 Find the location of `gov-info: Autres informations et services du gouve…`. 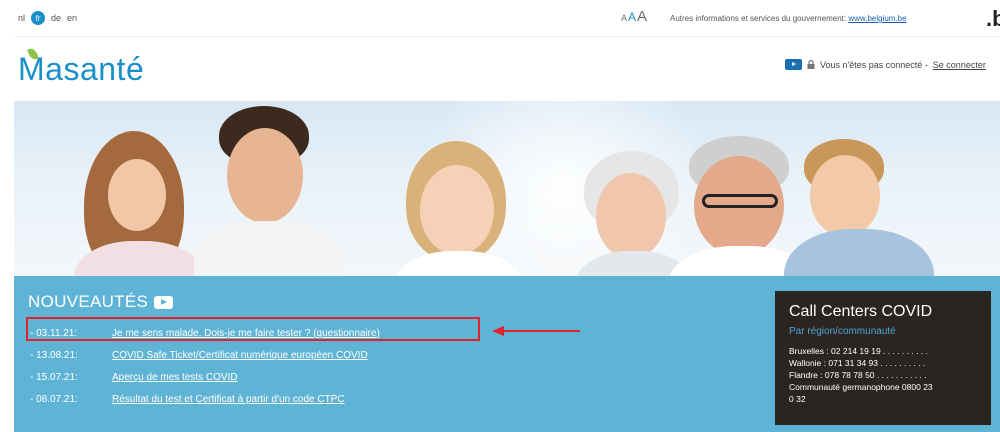

gov-info: Autres informations et services du gouve… is located at coordinates (788, 18).